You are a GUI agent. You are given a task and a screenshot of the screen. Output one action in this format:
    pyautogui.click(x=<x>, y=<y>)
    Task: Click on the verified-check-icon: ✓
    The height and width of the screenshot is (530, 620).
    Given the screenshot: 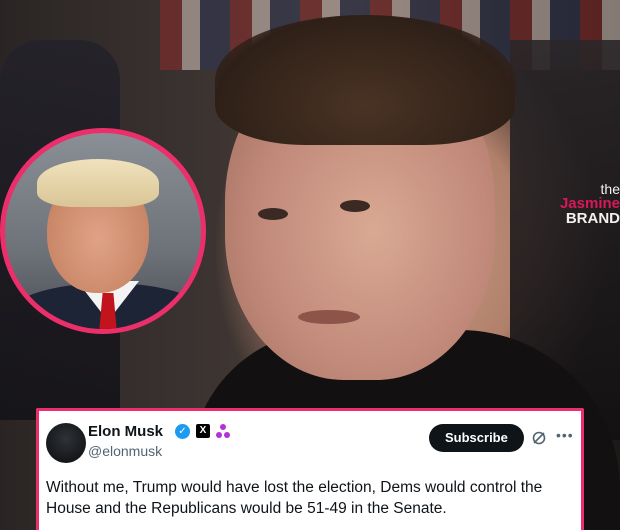 What is the action you would take?
    pyautogui.click(x=182, y=431)
    